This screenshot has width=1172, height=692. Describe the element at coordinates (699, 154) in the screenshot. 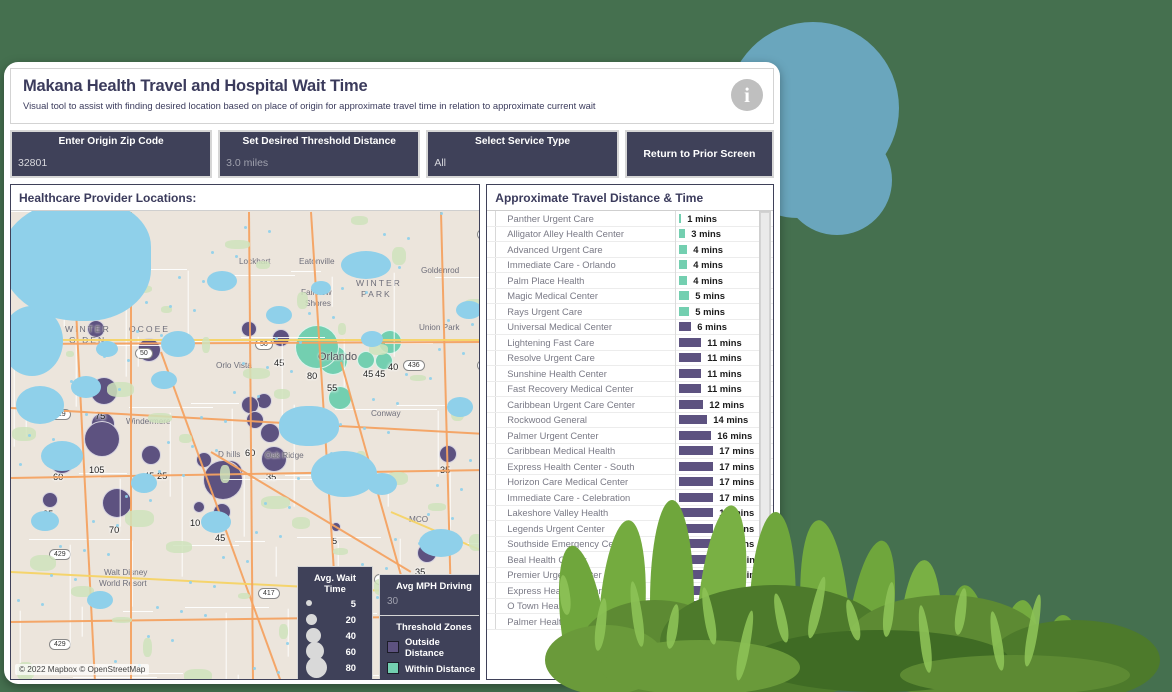

I see `return-to-prior-screen-button: Return to Prior Screen` at that location.